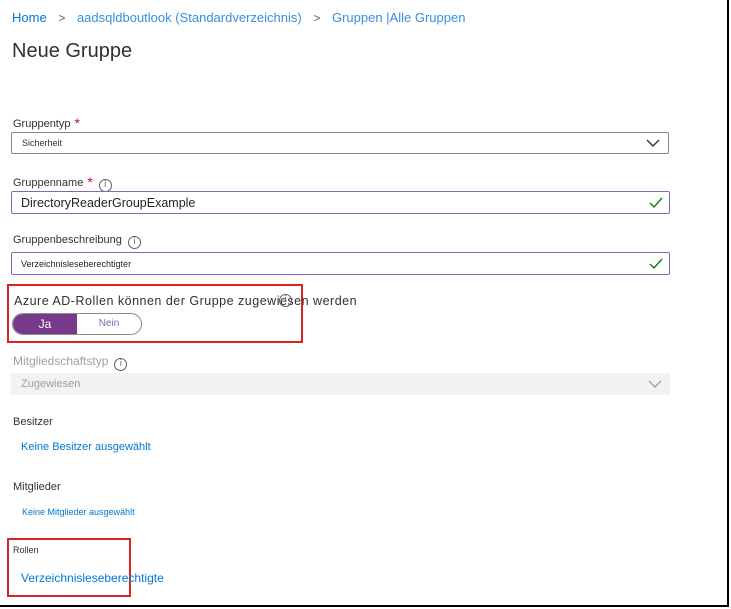 Image resolution: width=731 pixels, height=609 pixels. What do you see at coordinates (189, 17) in the screenshot?
I see `breadcrumb-directory: aadsqldboutlook (Standardverzeichnis)` at bounding box center [189, 17].